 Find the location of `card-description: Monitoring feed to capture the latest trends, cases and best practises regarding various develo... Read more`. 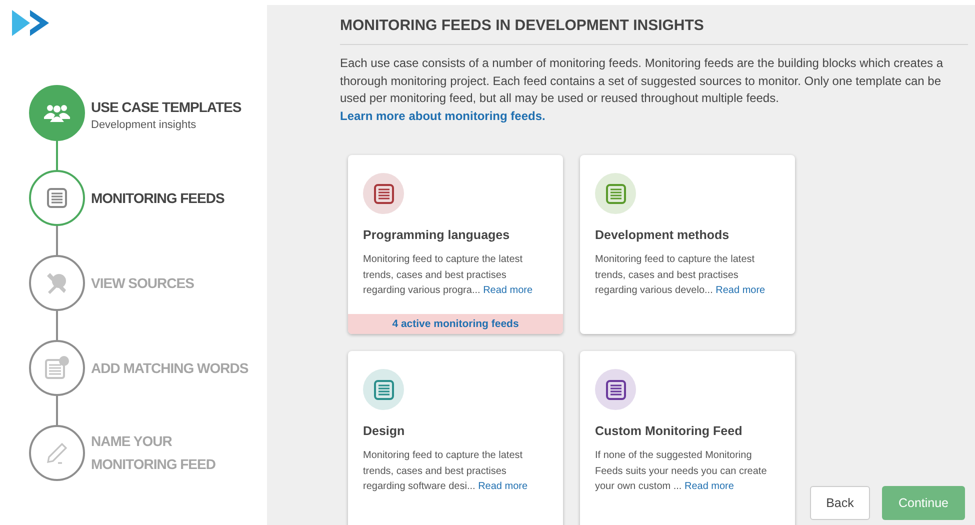

card-description: Monitoring feed to capture the latest trends, cases and best practises regarding various develo... Read more is located at coordinates (680, 275).